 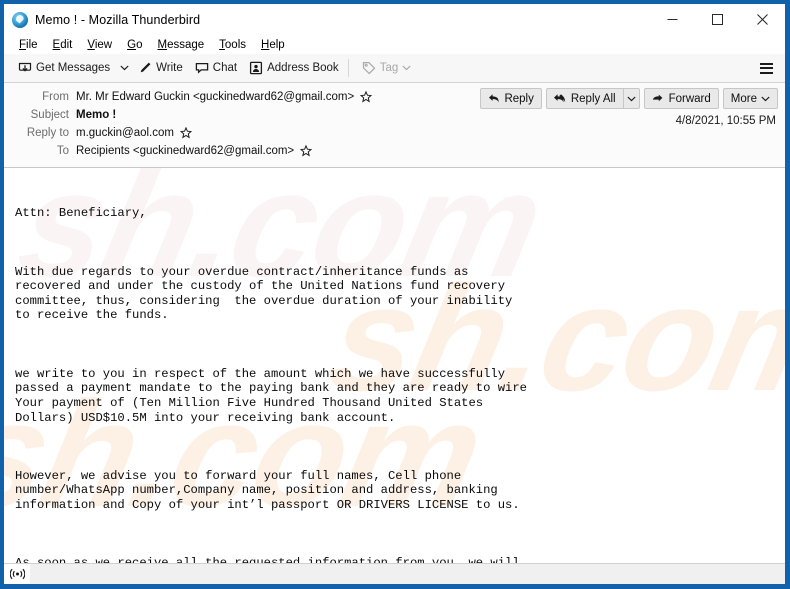 What do you see at coordinates (689, 98) in the screenshot?
I see `forward-label: Forward` at bounding box center [689, 98].